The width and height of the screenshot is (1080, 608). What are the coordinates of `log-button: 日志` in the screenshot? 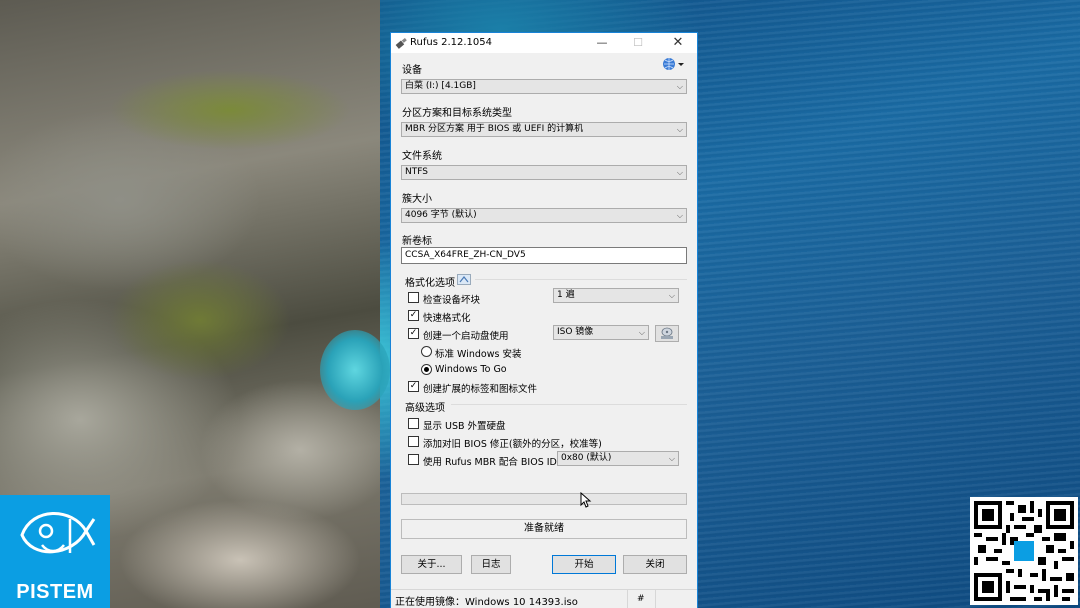 It's located at (491, 564).